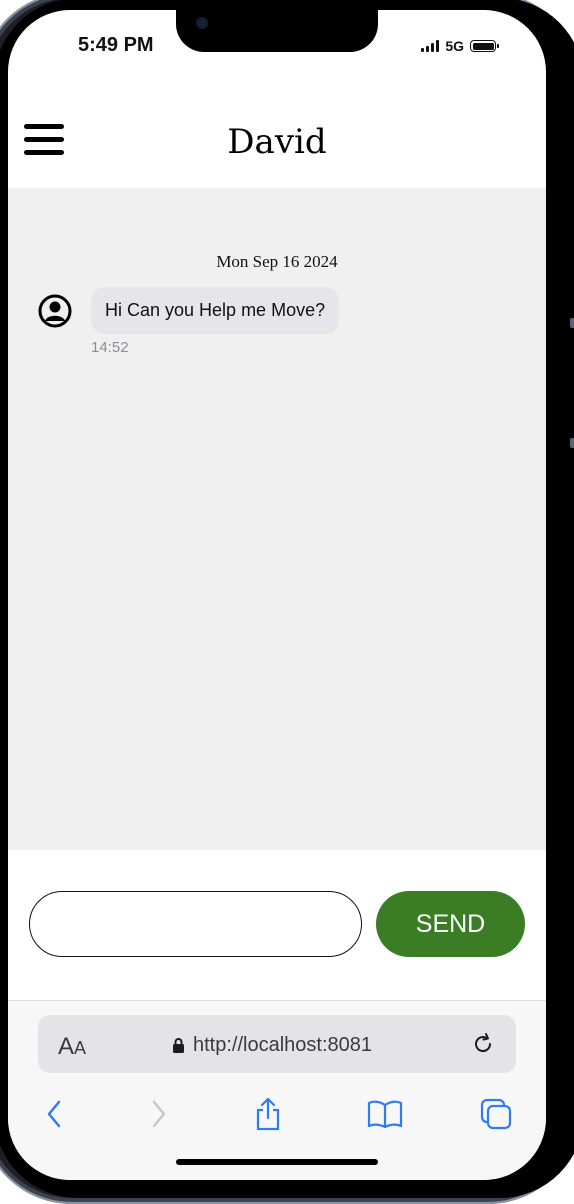 Image resolution: width=574 pixels, height=1204 pixels. Describe the element at coordinates (277, 1090) in the screenshot. I see `browser-chrome: AA http://localhost:8081` at that location.